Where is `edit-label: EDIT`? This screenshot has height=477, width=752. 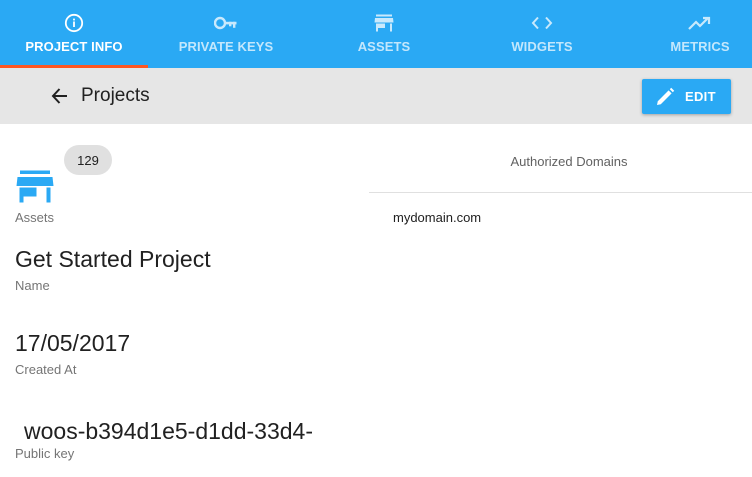
edit-label: EDIT is located at coordinates (700, 96).